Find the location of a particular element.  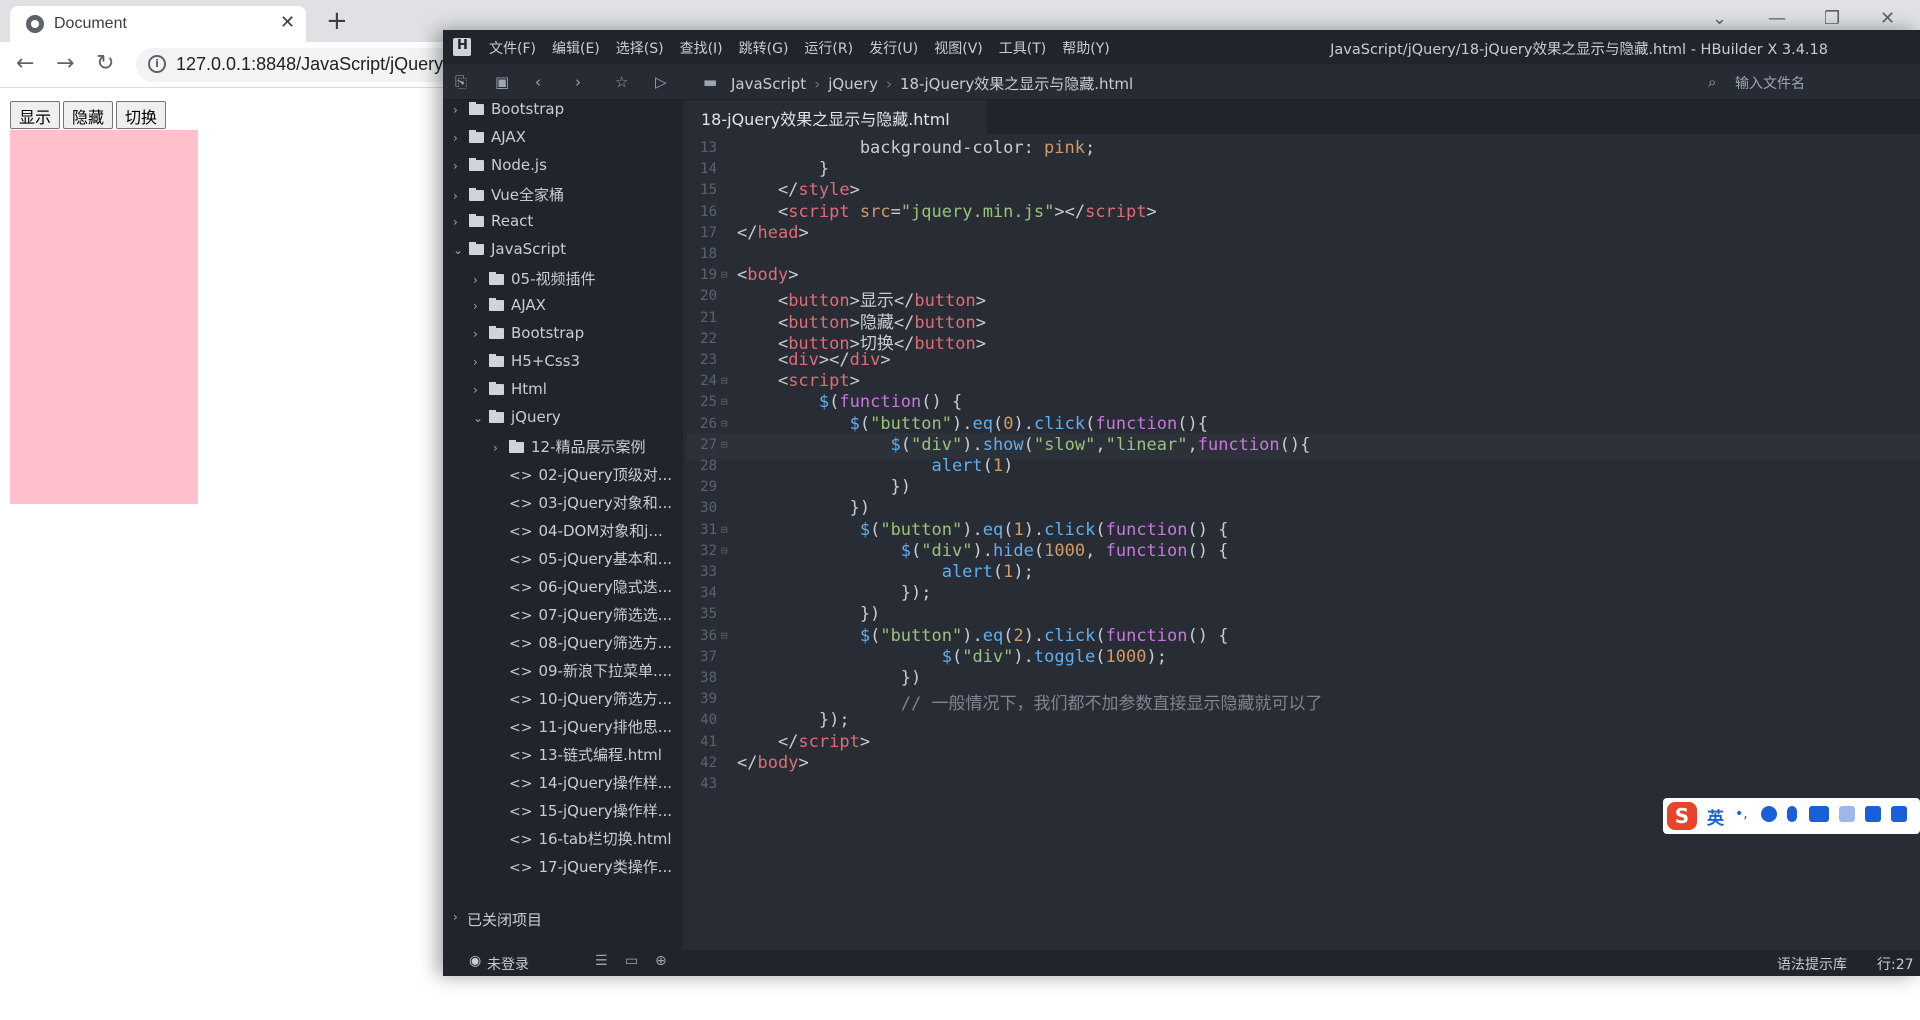

menu-item: 编辑(E) is located at coordinates (576, 49).